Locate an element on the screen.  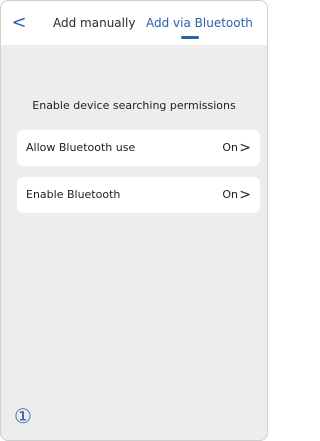
permission-label: Allow Bluetooth use is located at coordinates (81, 147).